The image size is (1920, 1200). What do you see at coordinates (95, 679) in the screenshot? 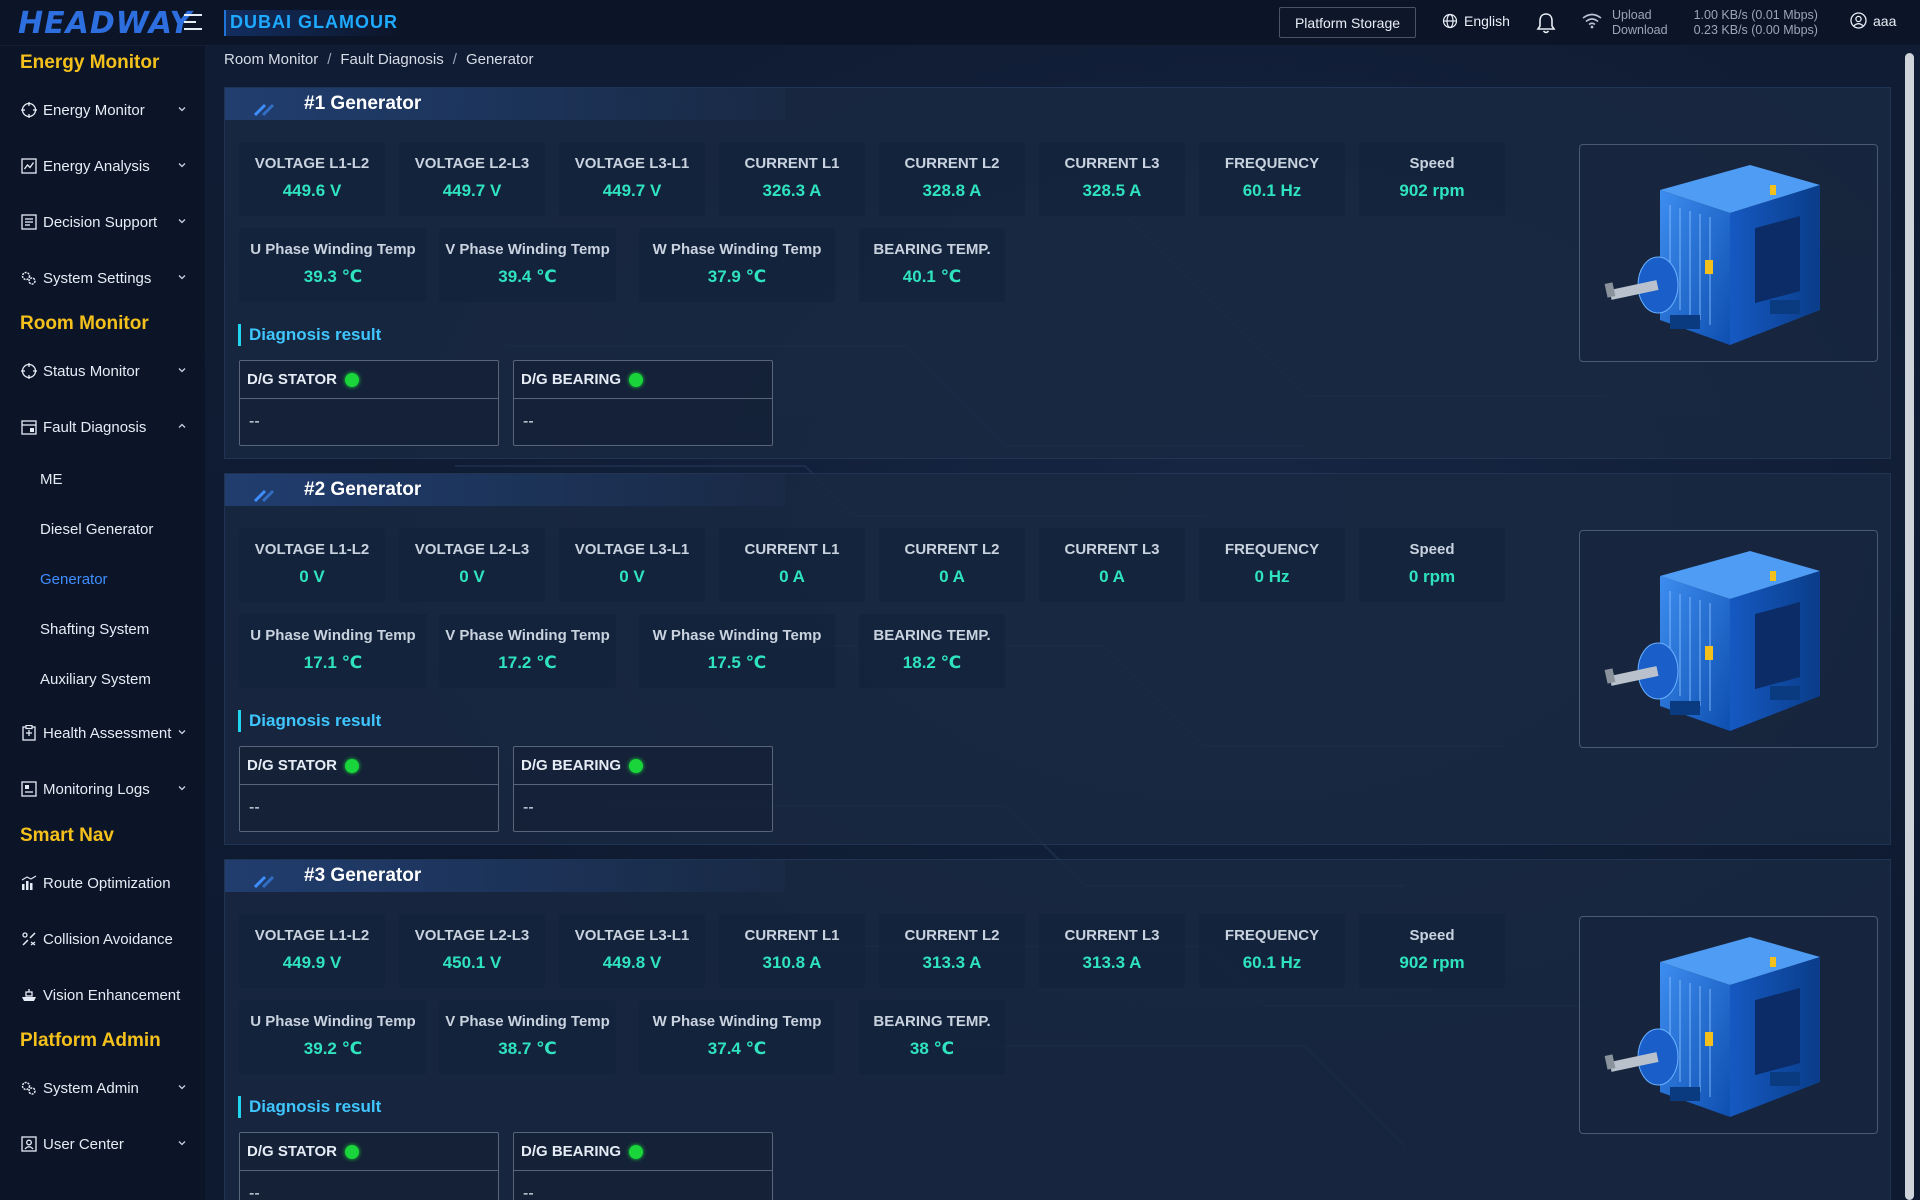
I see `sidebar-subitem-auxiliary-system: Auxiliary System` at bounding box center [95, 679].